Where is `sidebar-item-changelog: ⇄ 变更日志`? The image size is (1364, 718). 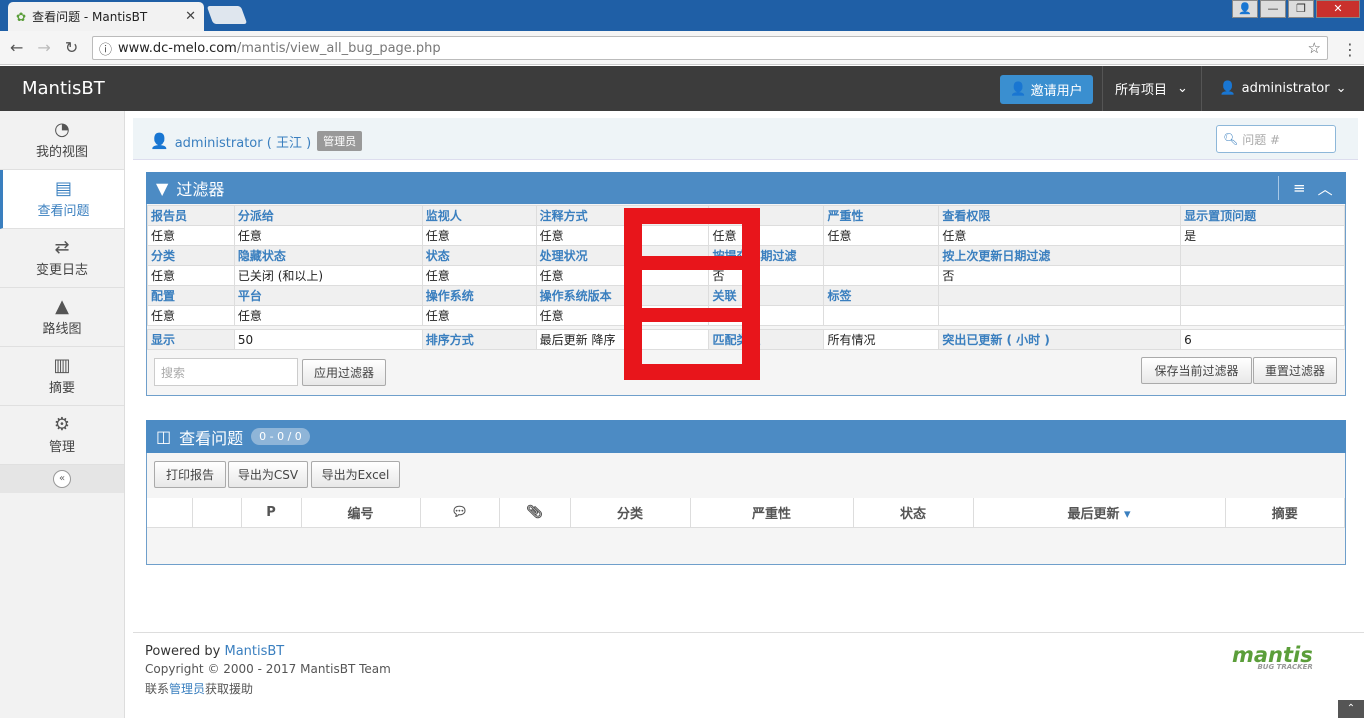
sidebar-item-changelog: ⇄ 变更日志 is located at coordinates (62, 258).